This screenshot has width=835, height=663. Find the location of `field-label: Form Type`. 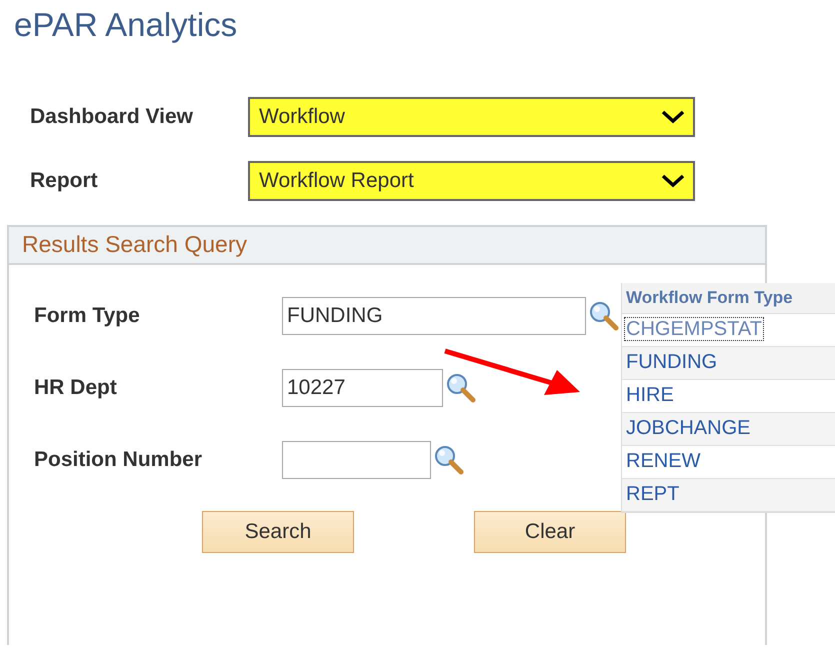

field-label: Form Type is located at coordinates (87, 316).